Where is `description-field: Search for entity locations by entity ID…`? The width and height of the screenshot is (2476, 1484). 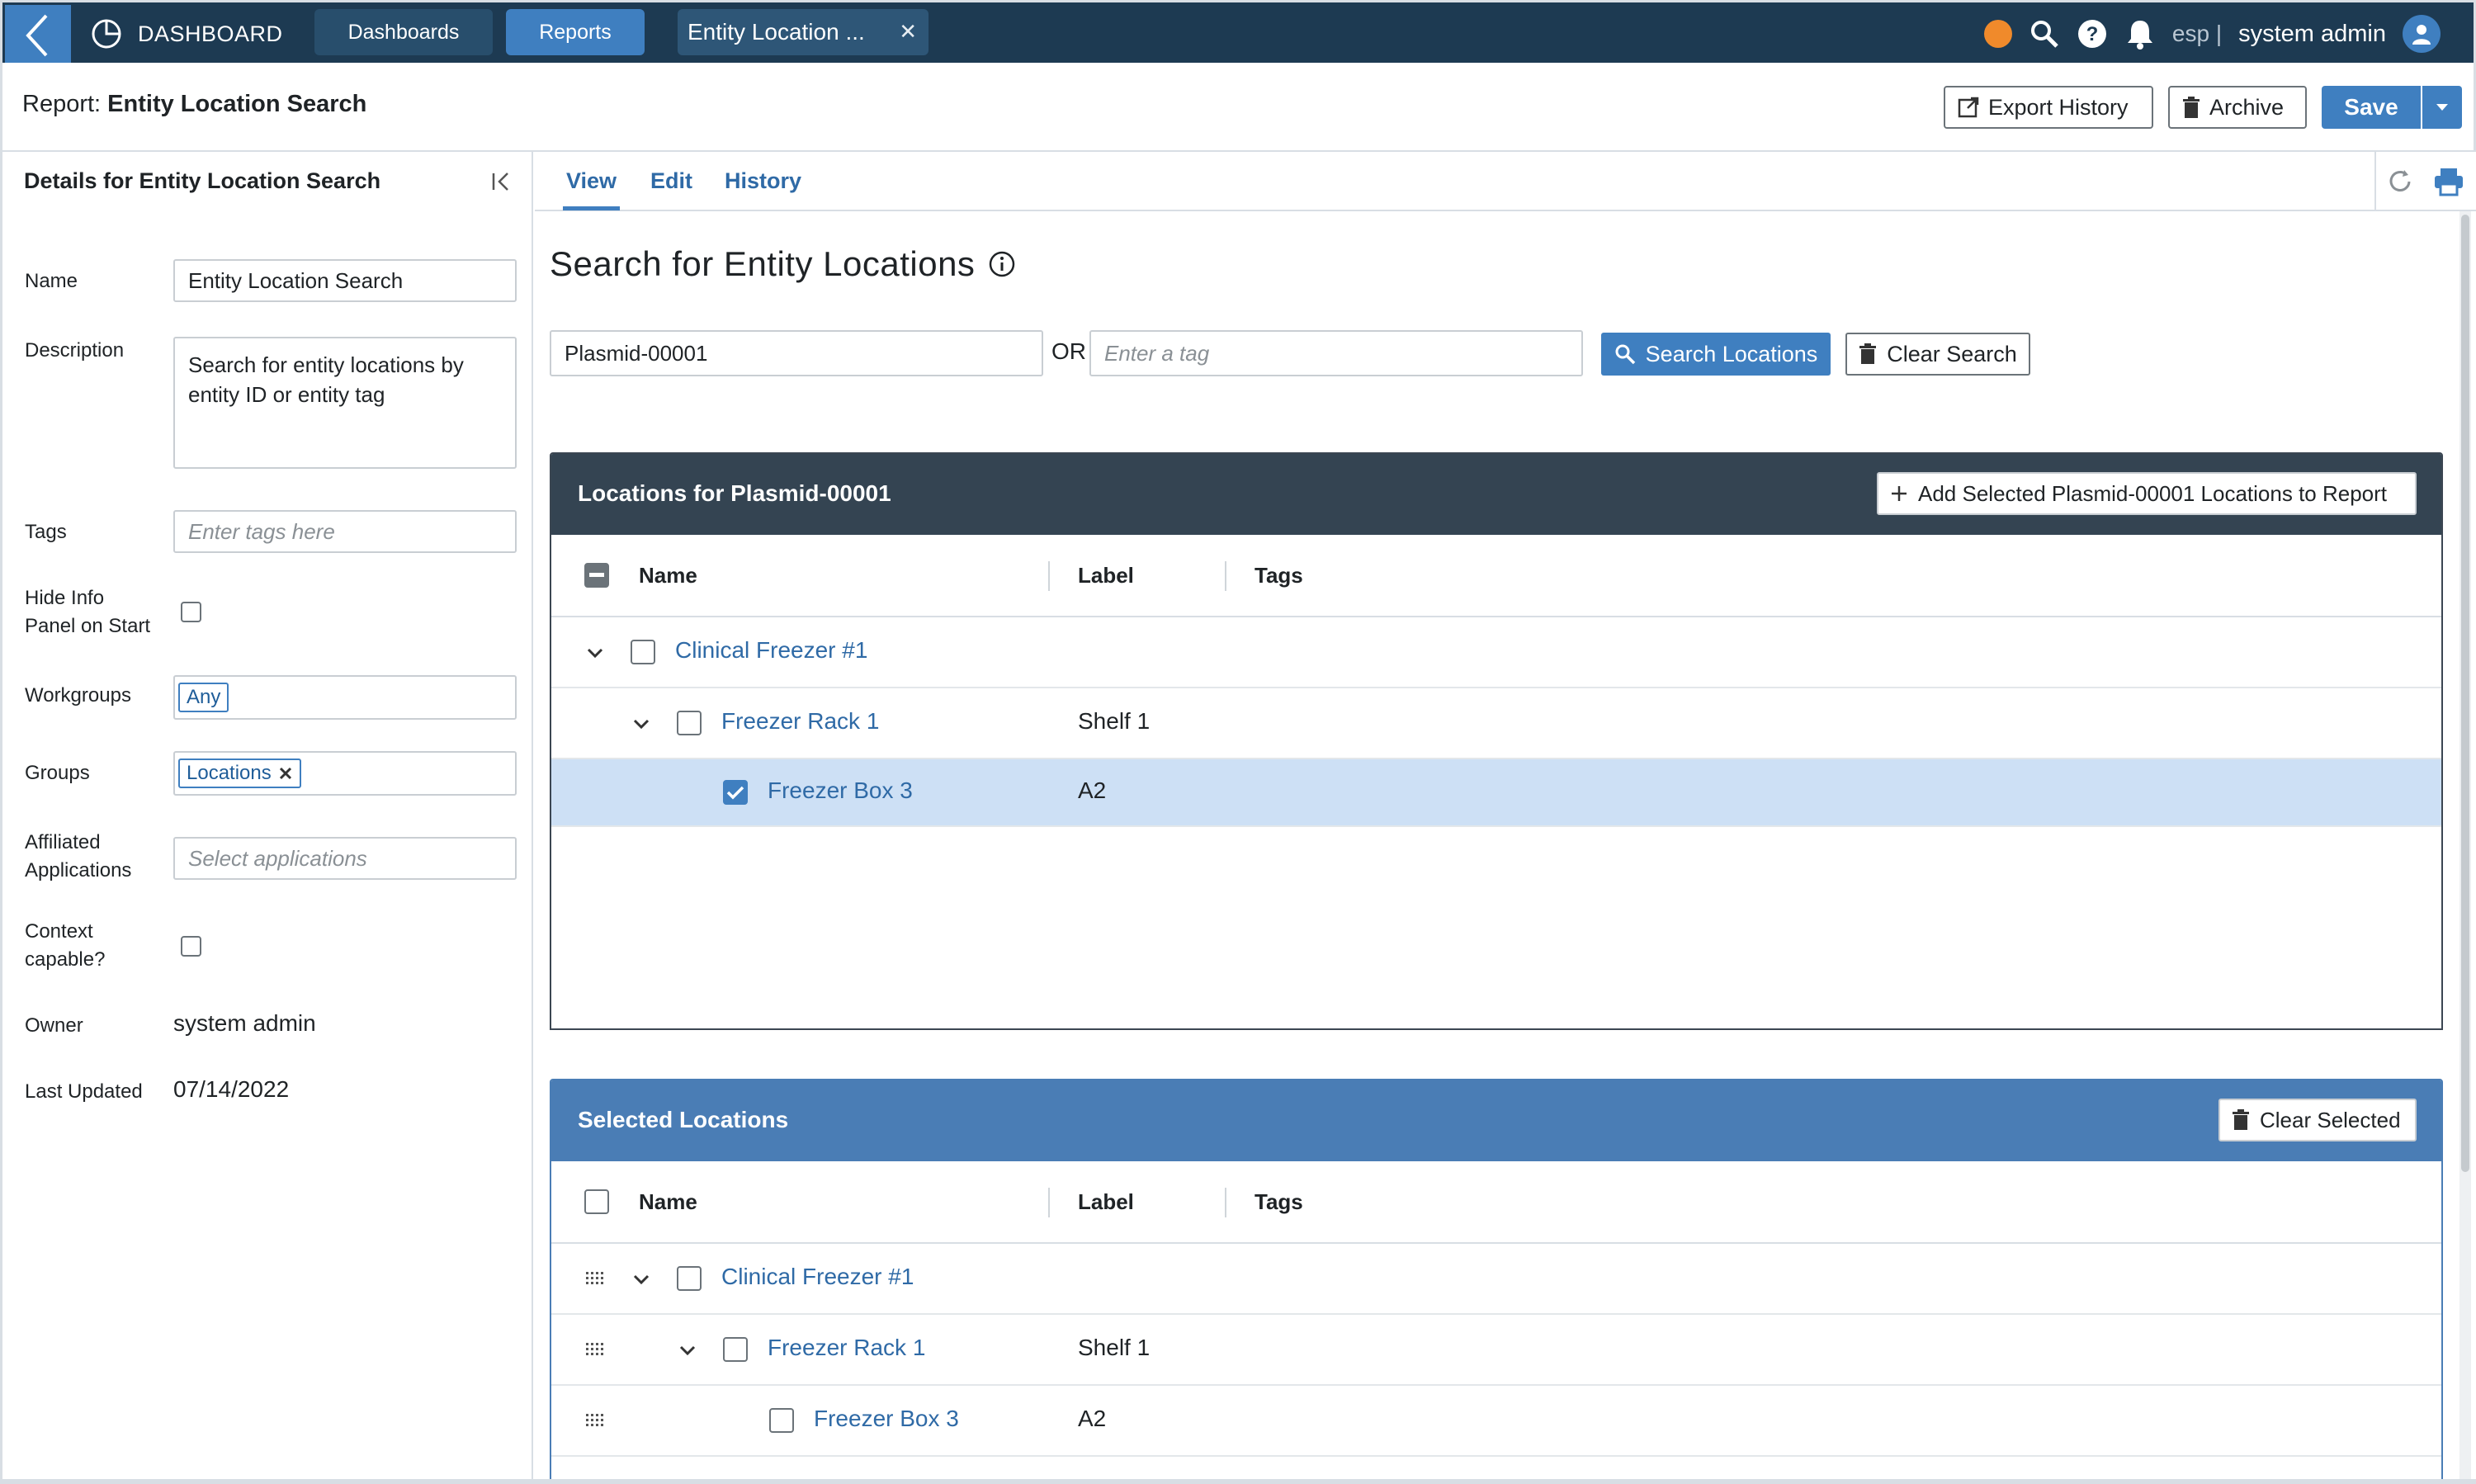 description-field: Search for entity locations by entity ID… is located at coordinates (345, 403).